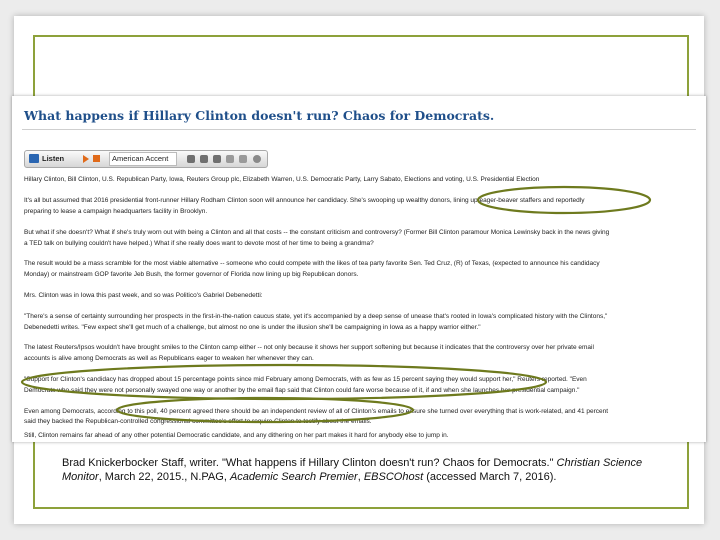 The image size is (720, 540). What do you see at coordinates (164, 477) in the screenshot?
I see `citation-details: , March 22, 2015., N.PAG,` at bounding box center [164, 477].